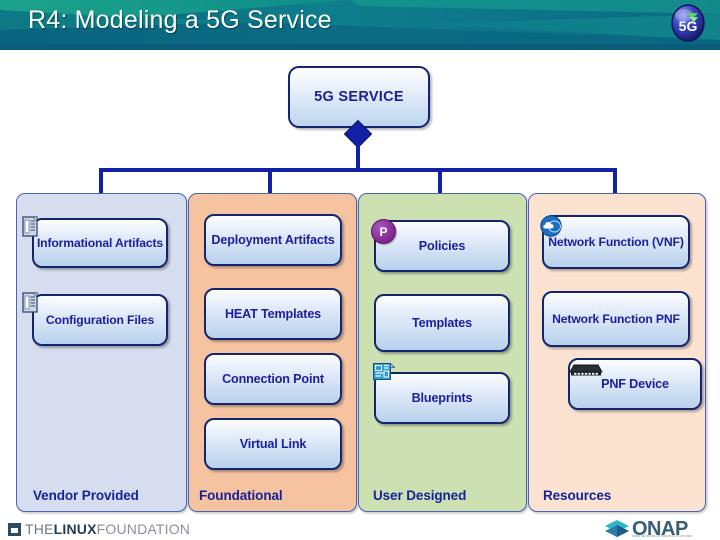  I want to click on column-footer-vendor-provided: Vendor Provided, so click(86, 495).